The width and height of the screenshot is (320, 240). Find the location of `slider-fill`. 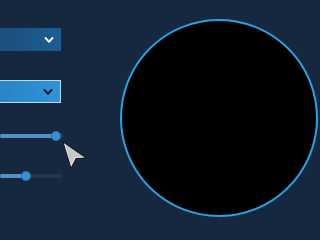

slider-fill is located at coordinates (28, 136).